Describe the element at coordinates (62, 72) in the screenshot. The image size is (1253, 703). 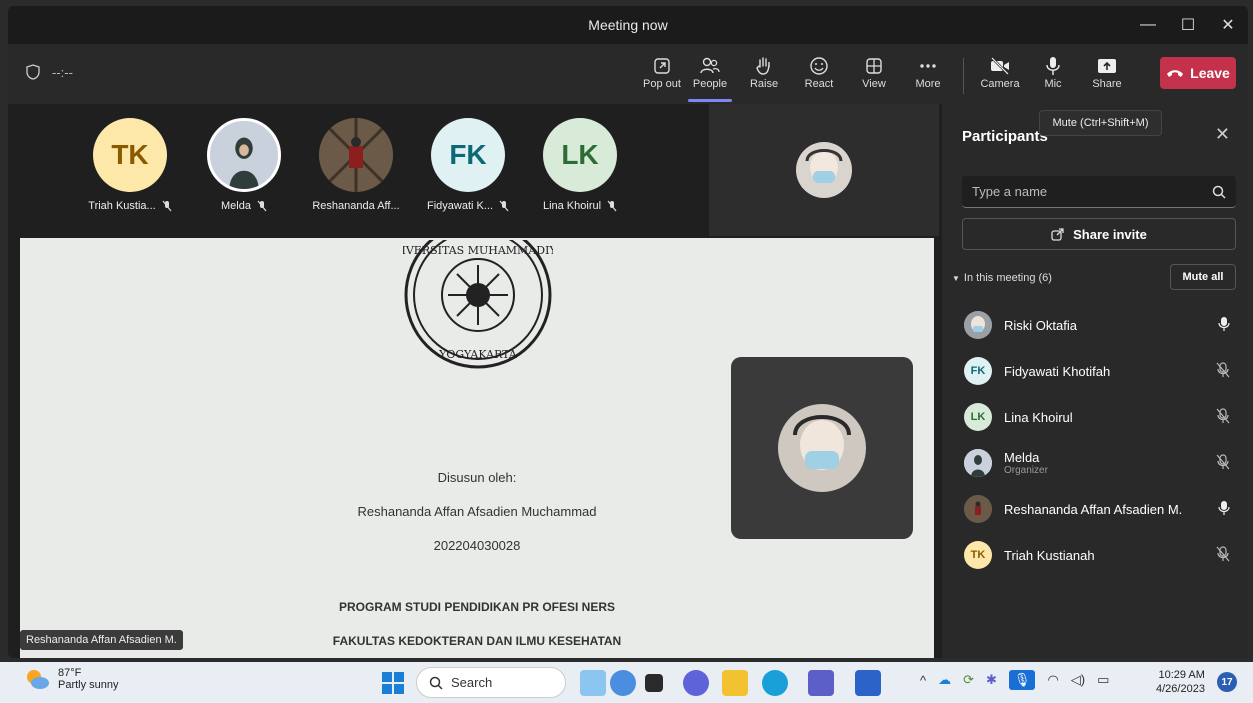
I see `timer-text: --:--` at that location.